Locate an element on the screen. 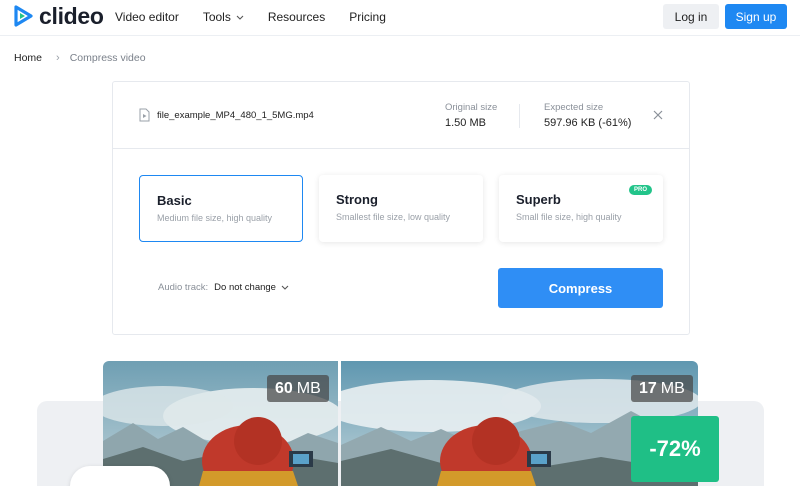  stat-divider is located at coordinates (519, 116).